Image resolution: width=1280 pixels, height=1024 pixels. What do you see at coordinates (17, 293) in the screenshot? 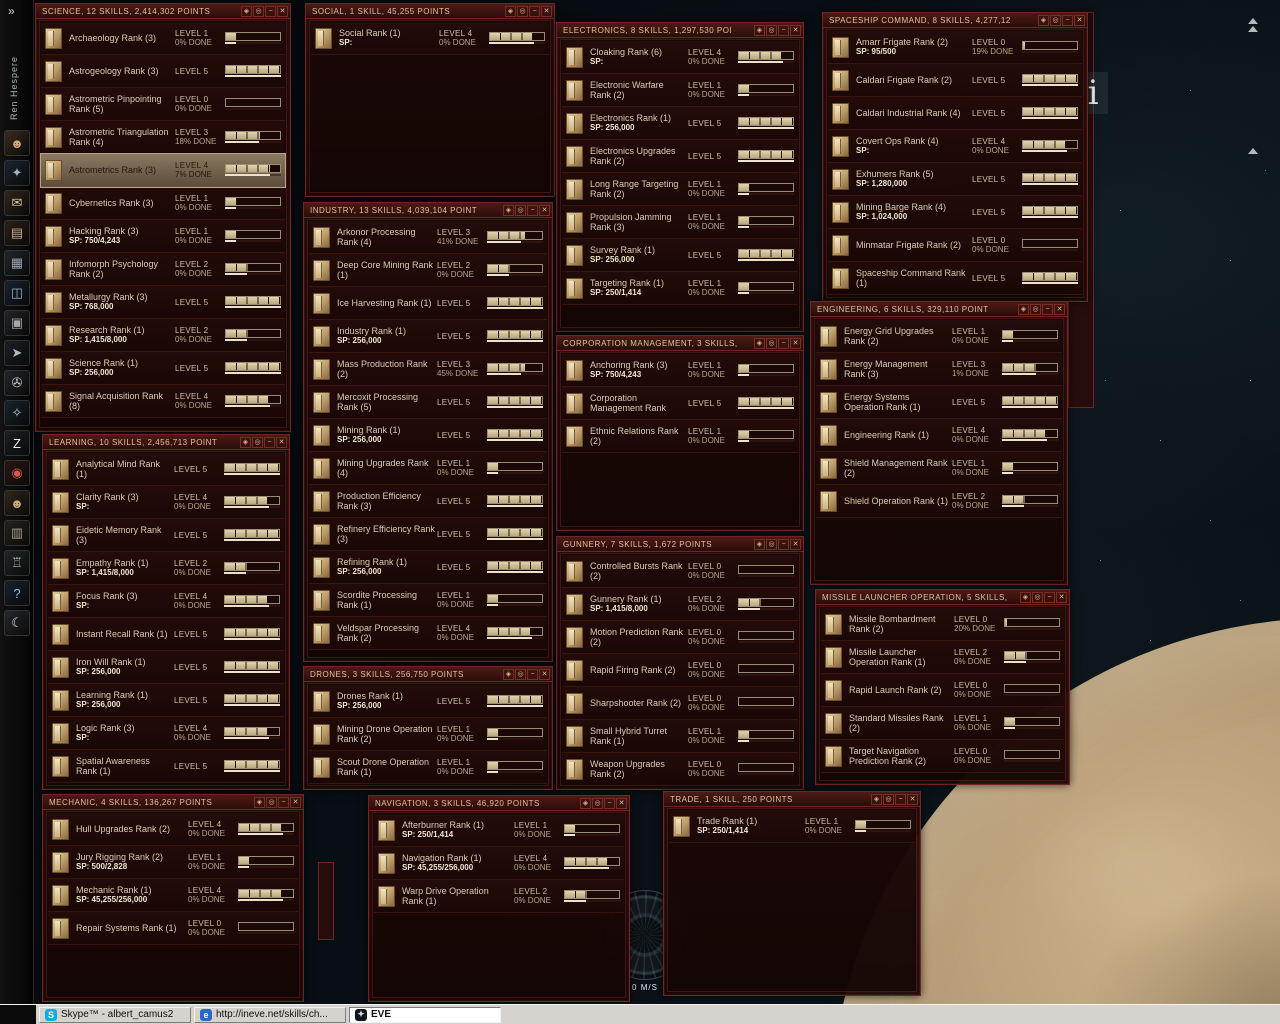
I see `market-icon: ◫` at bounding box center [17, 293].